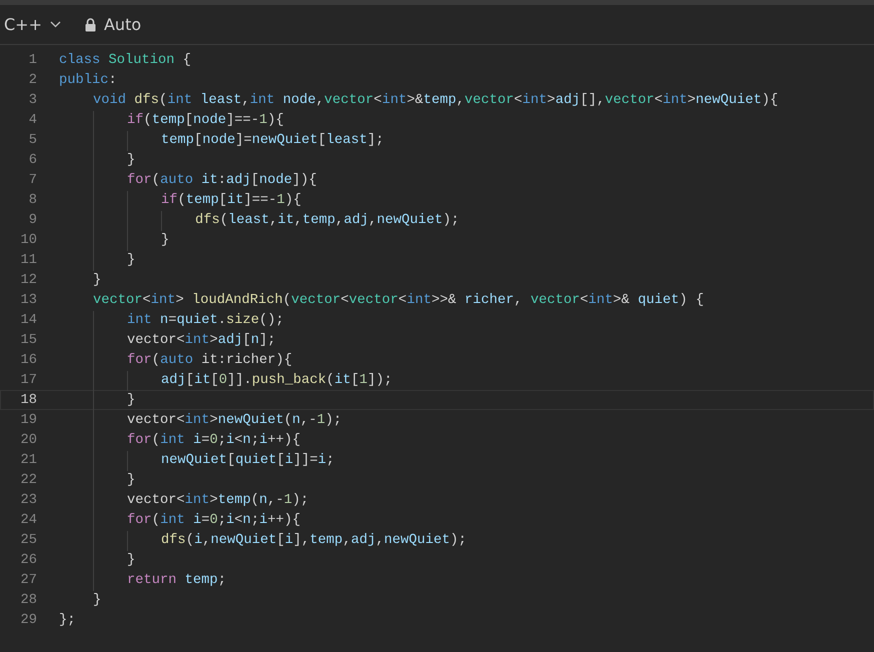 The height and width of the screenshot is (652, 874). Describe the element at coordinates (32, 60) in the screenshot. I see `line-number: 1` at that location.